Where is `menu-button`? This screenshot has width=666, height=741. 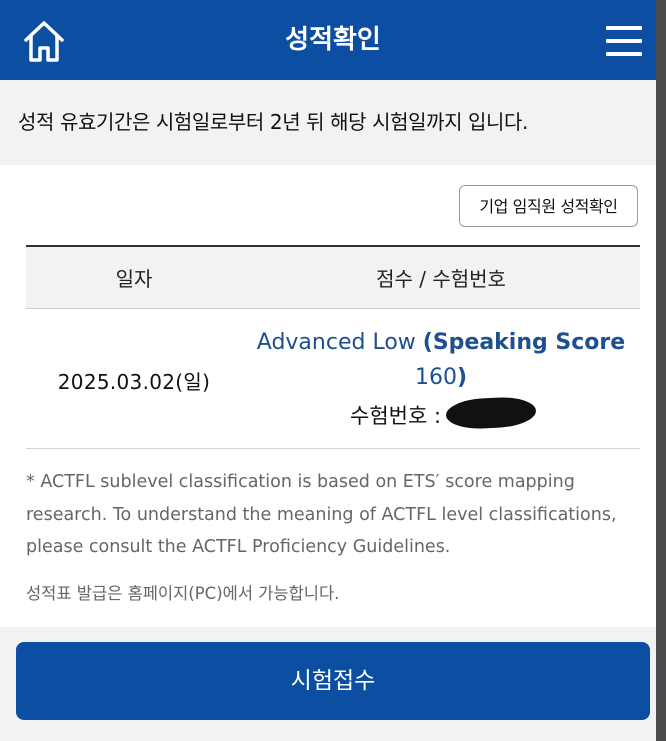 menu-button is located at coordinates (624, 41).